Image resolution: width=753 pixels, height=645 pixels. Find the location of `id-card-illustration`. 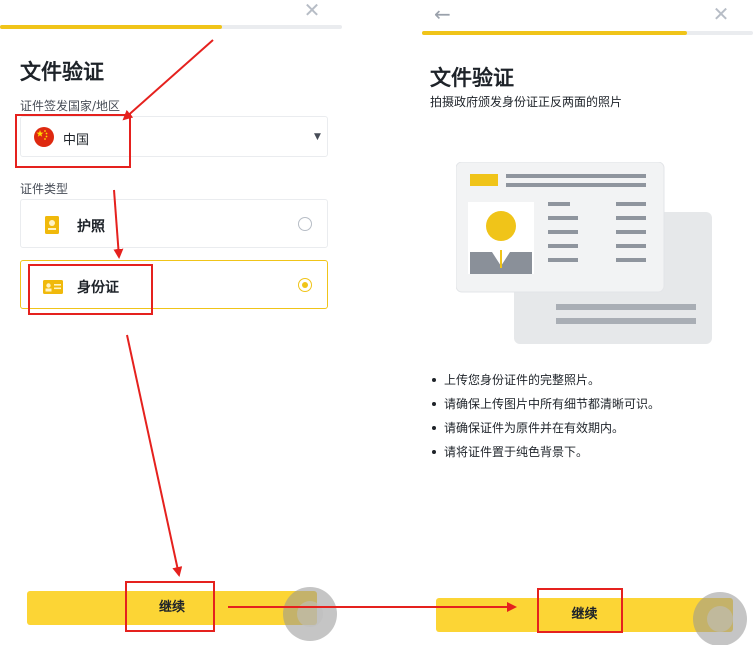

id-card-illustration is located at coordinates (584, 253).